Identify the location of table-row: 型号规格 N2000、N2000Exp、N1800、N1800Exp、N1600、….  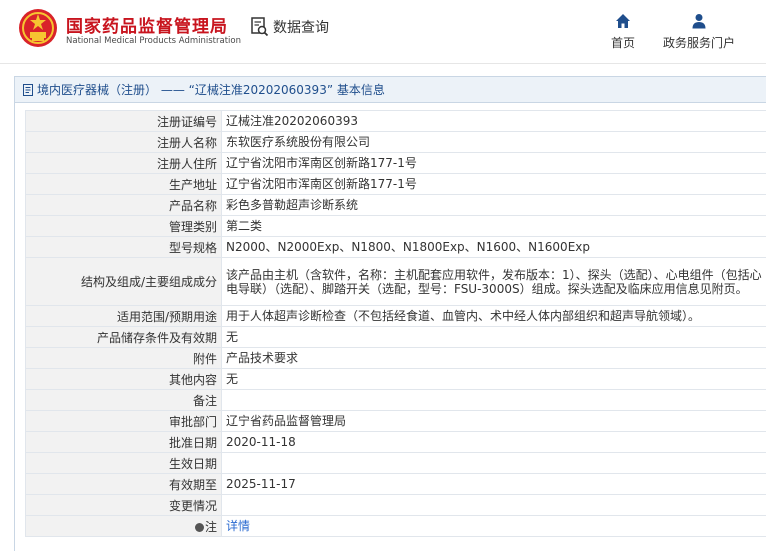
(395, 247).